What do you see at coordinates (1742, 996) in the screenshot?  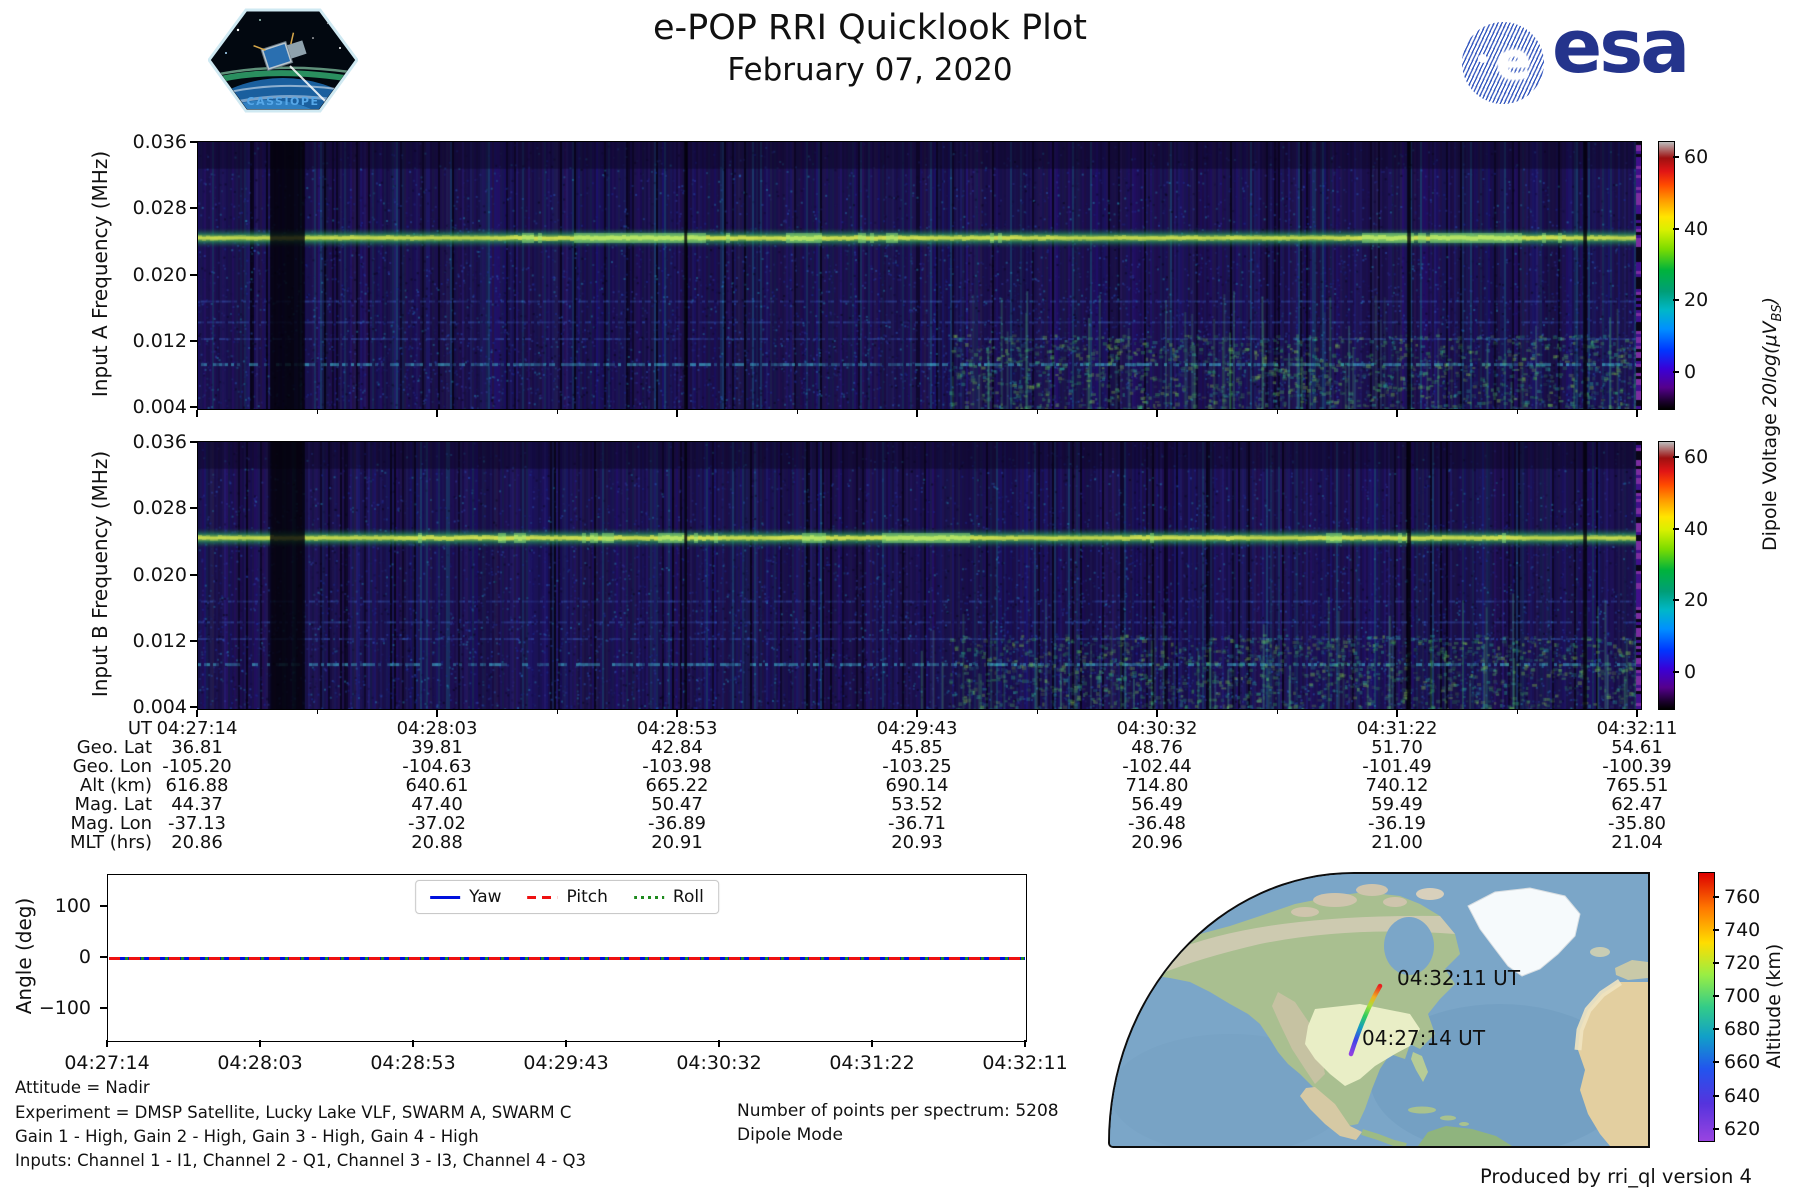 I see `altitude-tick-label: 700` at bounding box center [1742, 996].